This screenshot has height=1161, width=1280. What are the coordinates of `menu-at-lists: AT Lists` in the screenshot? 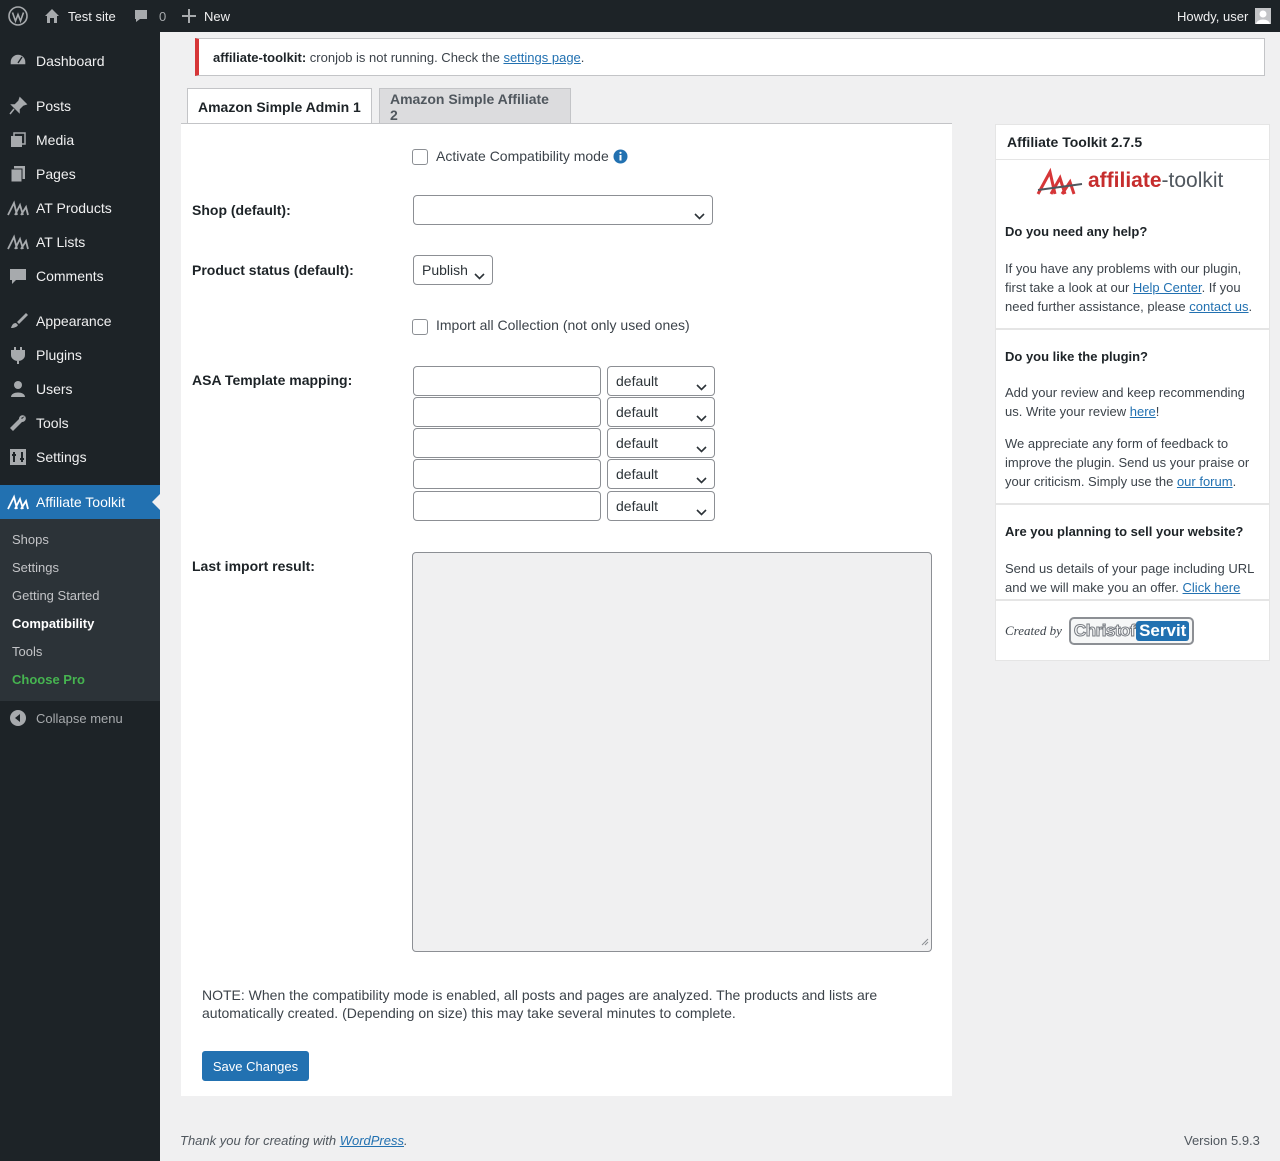 It's located at (80, 242).